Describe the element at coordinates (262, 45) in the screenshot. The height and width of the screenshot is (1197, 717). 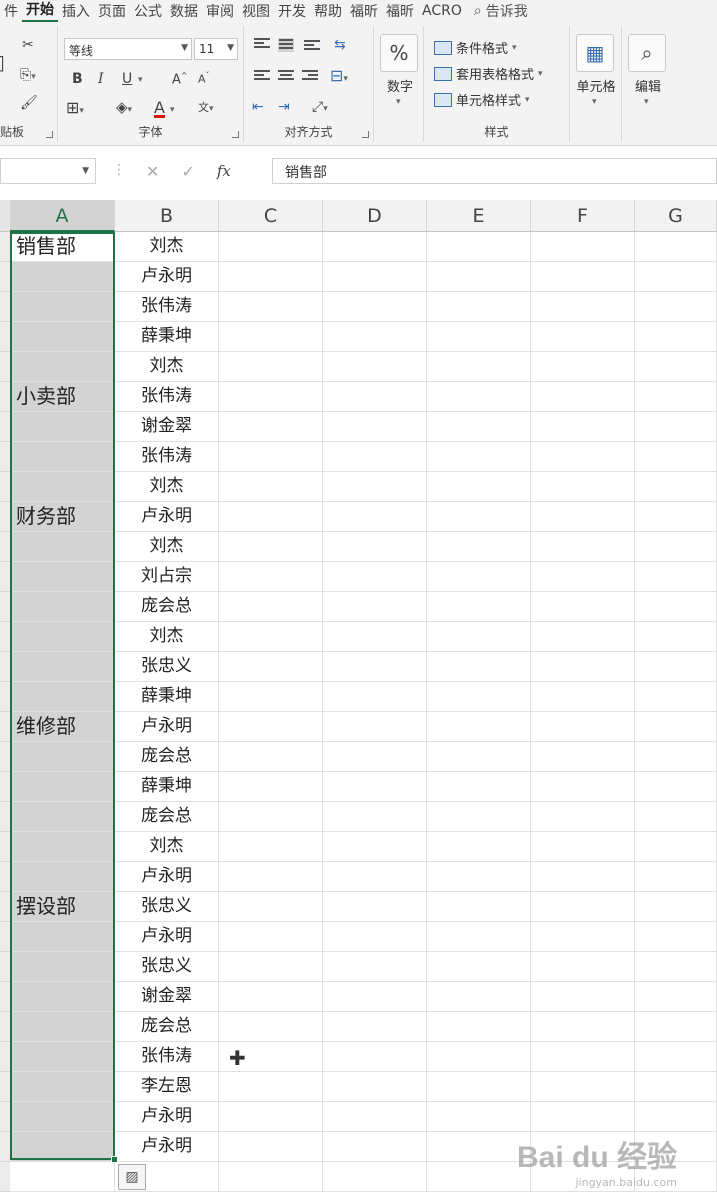
I see `align-top-icon` at that location.